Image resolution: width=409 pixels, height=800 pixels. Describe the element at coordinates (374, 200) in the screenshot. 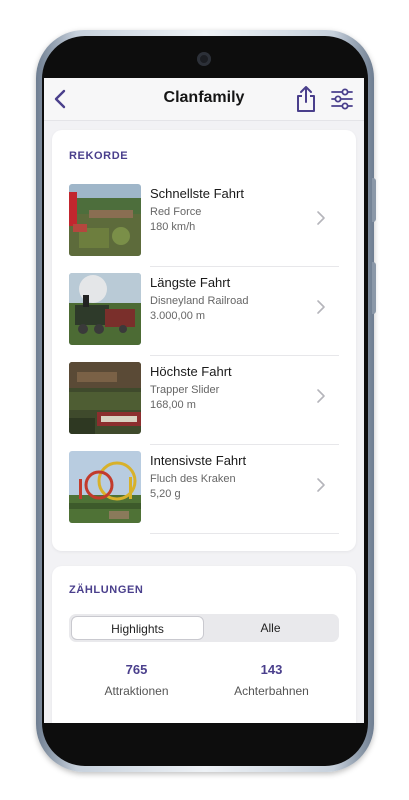

I see `volume-button` at that location.